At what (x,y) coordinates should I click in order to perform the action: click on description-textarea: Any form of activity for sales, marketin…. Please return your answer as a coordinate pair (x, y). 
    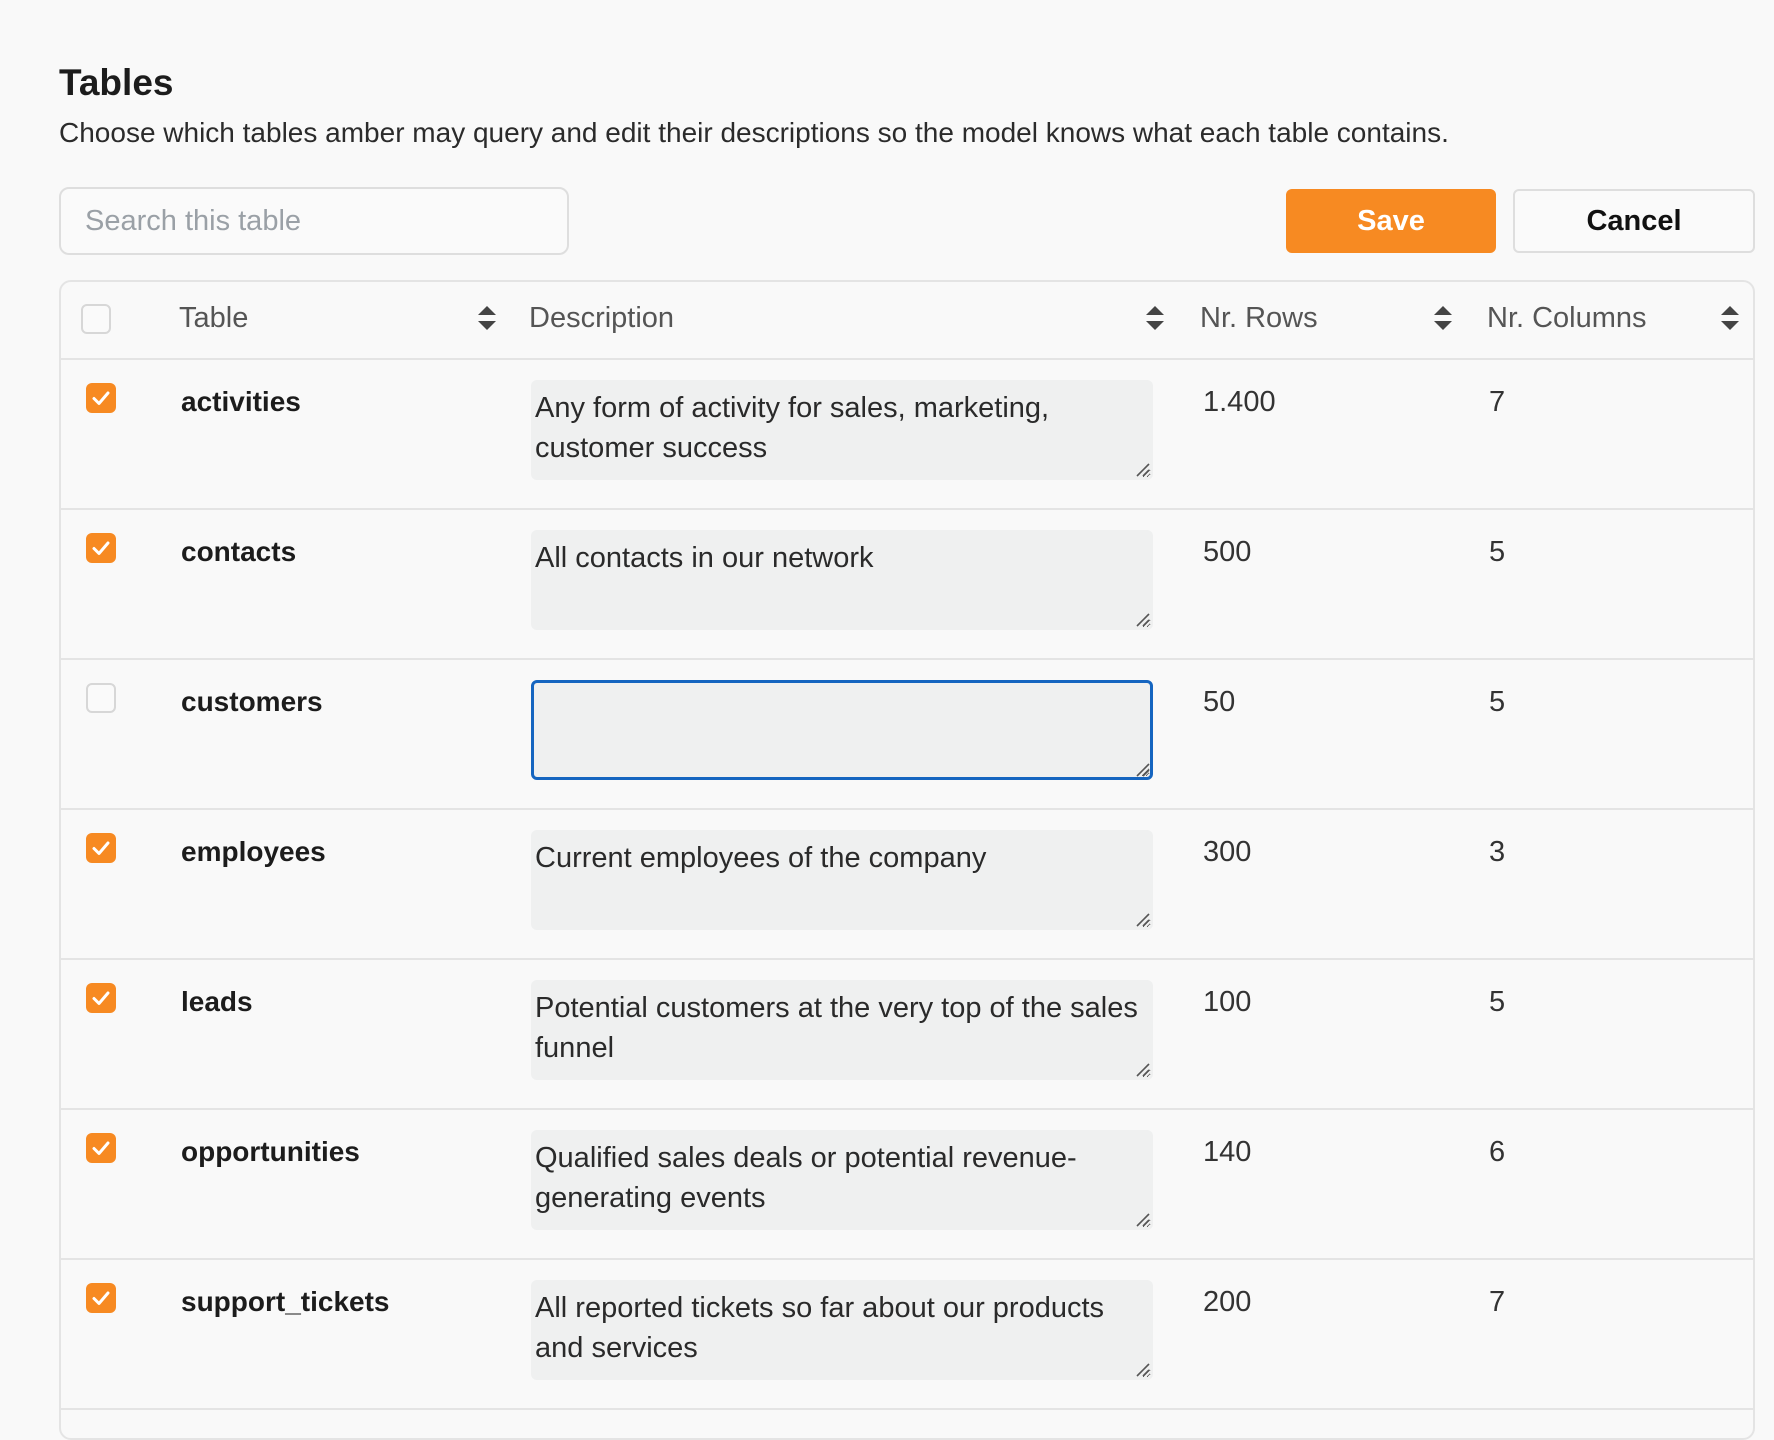
    Looking at the image, I should click on (842, 430).